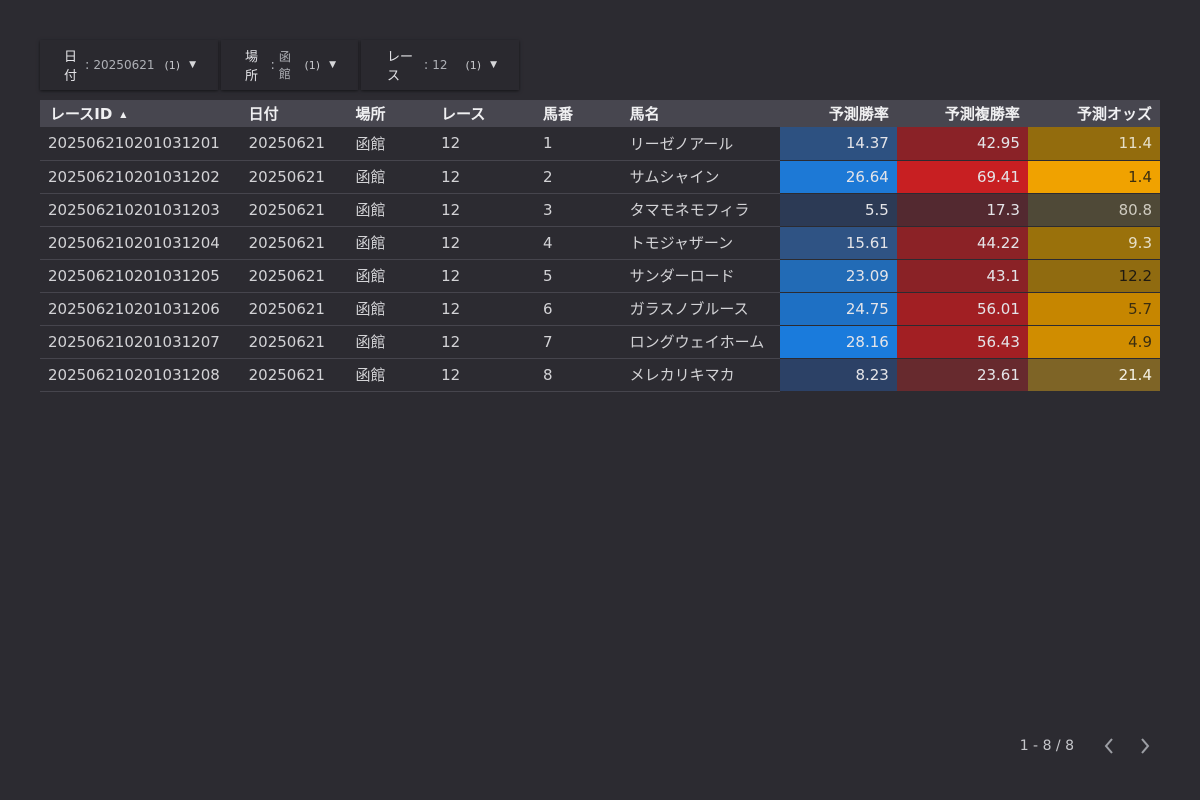 This screenshot has height=800, width=1200. I want to click on cell-odds: 80.8, so click(1093, 210).